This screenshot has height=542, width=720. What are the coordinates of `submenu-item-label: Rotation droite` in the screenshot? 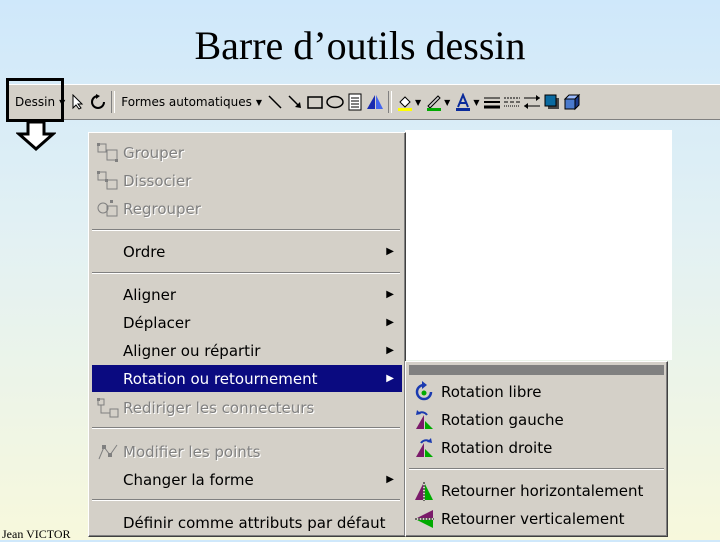 It's located at (497, 447).